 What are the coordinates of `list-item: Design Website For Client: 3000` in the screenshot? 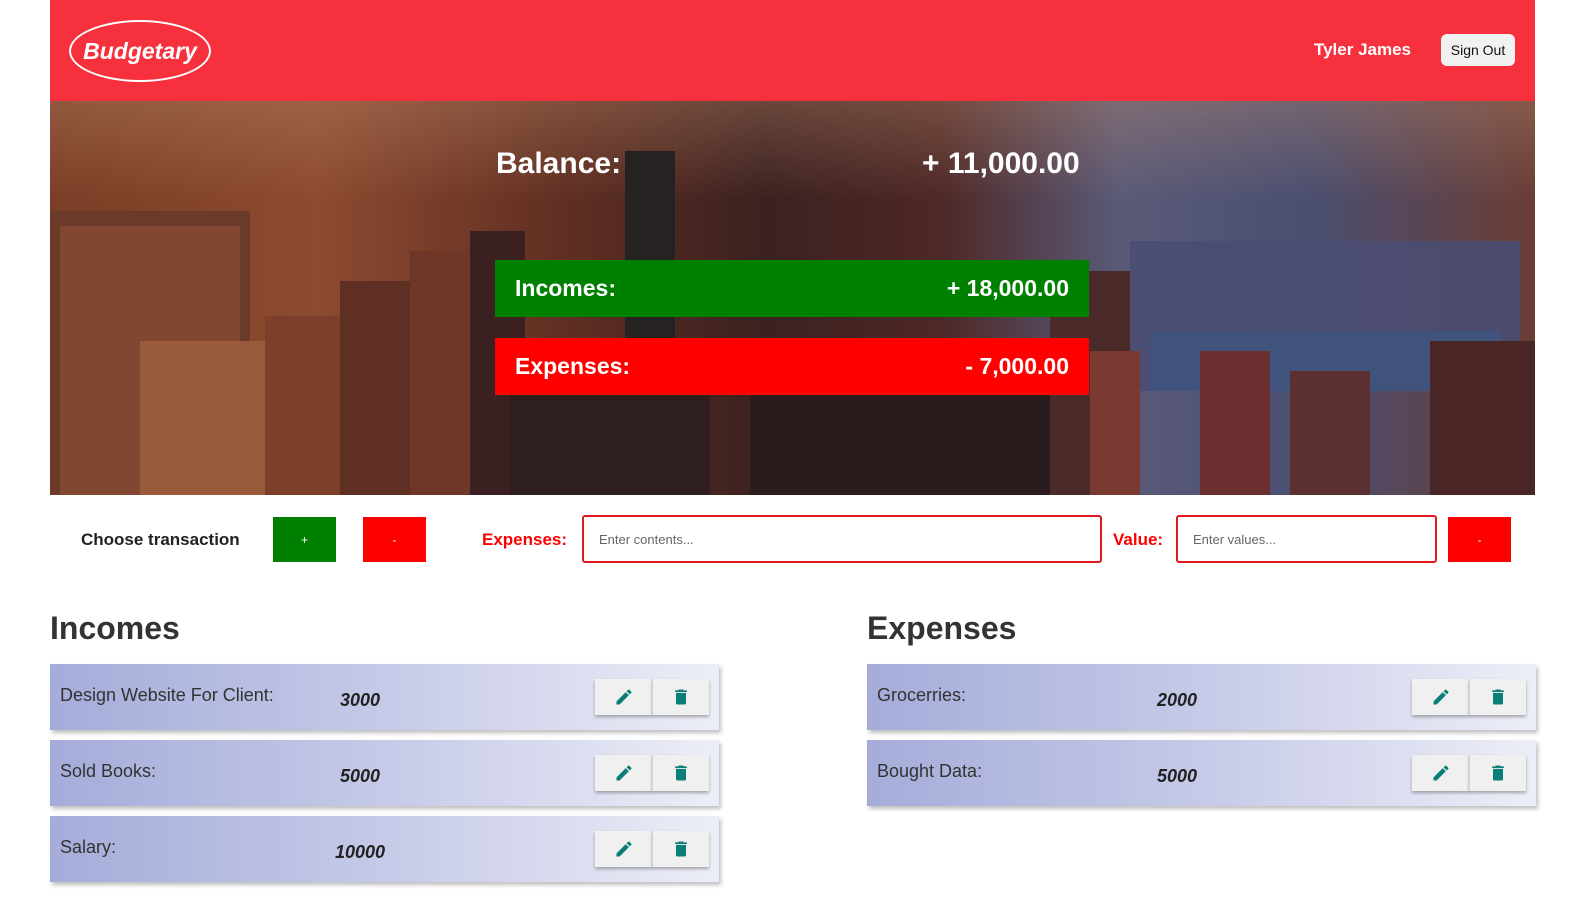 It's located at (384, 697).